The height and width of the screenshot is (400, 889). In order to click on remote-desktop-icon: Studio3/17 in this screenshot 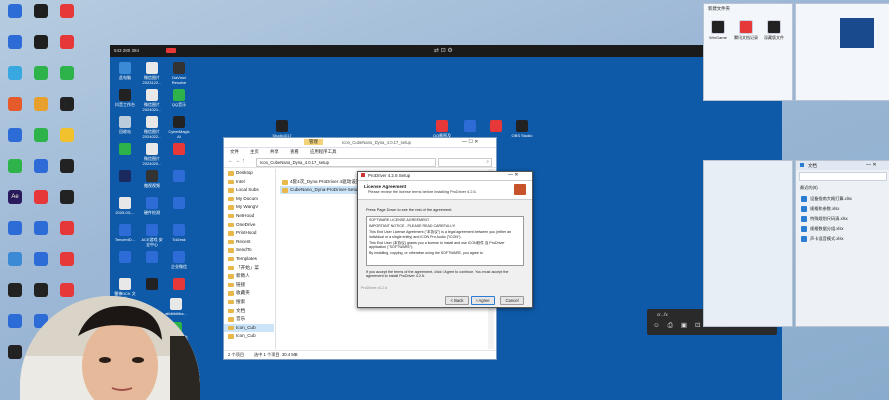, I will do `click(282, 129)`.